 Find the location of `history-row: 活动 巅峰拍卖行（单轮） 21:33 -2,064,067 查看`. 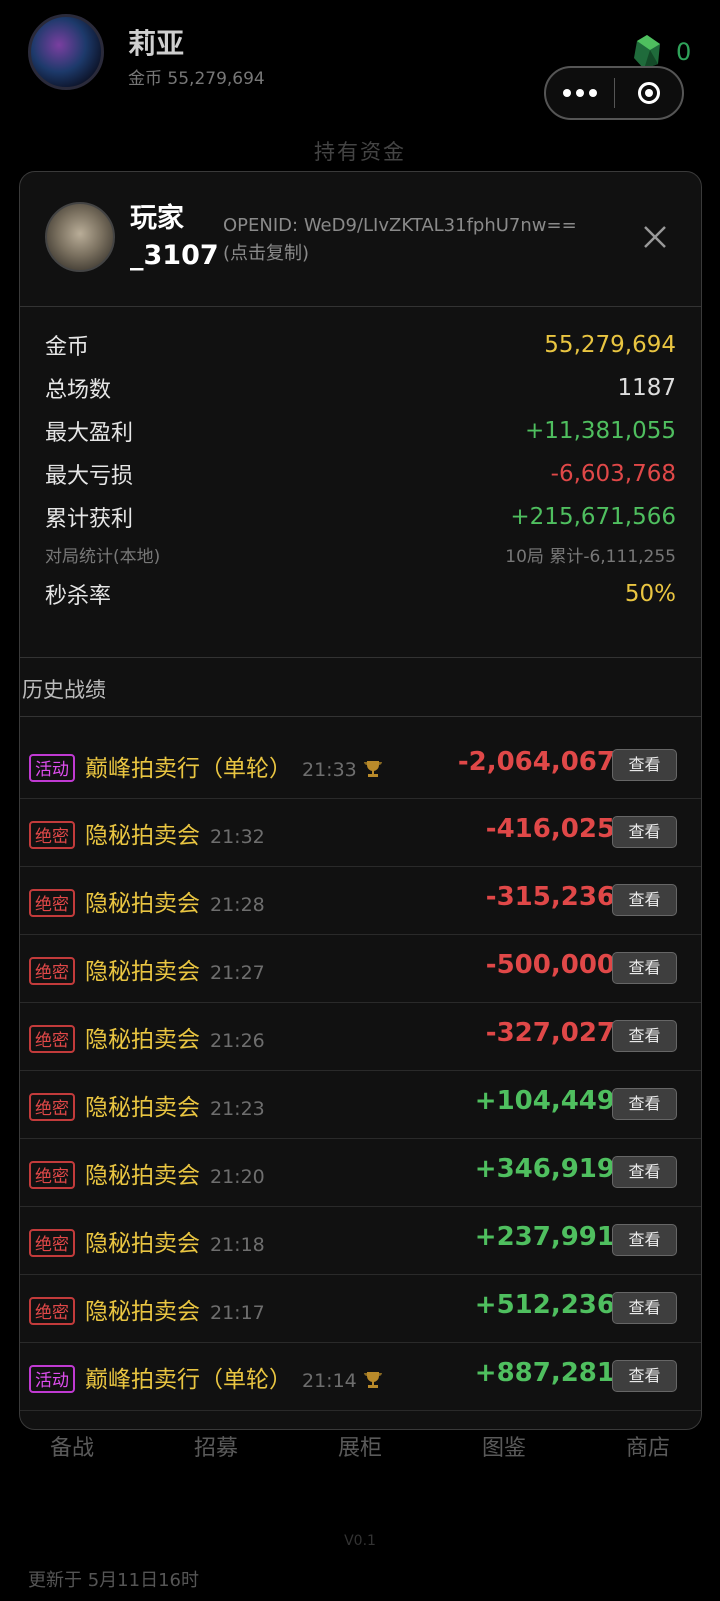

history-row: 活动 巅峰拍卖行（单轮） 21:33 -2,064,067 查看 is located at coordinates (360, 758).